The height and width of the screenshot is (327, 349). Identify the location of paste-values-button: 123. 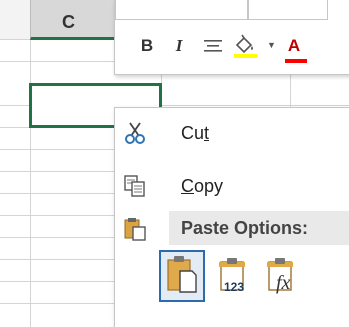
(233, 276).